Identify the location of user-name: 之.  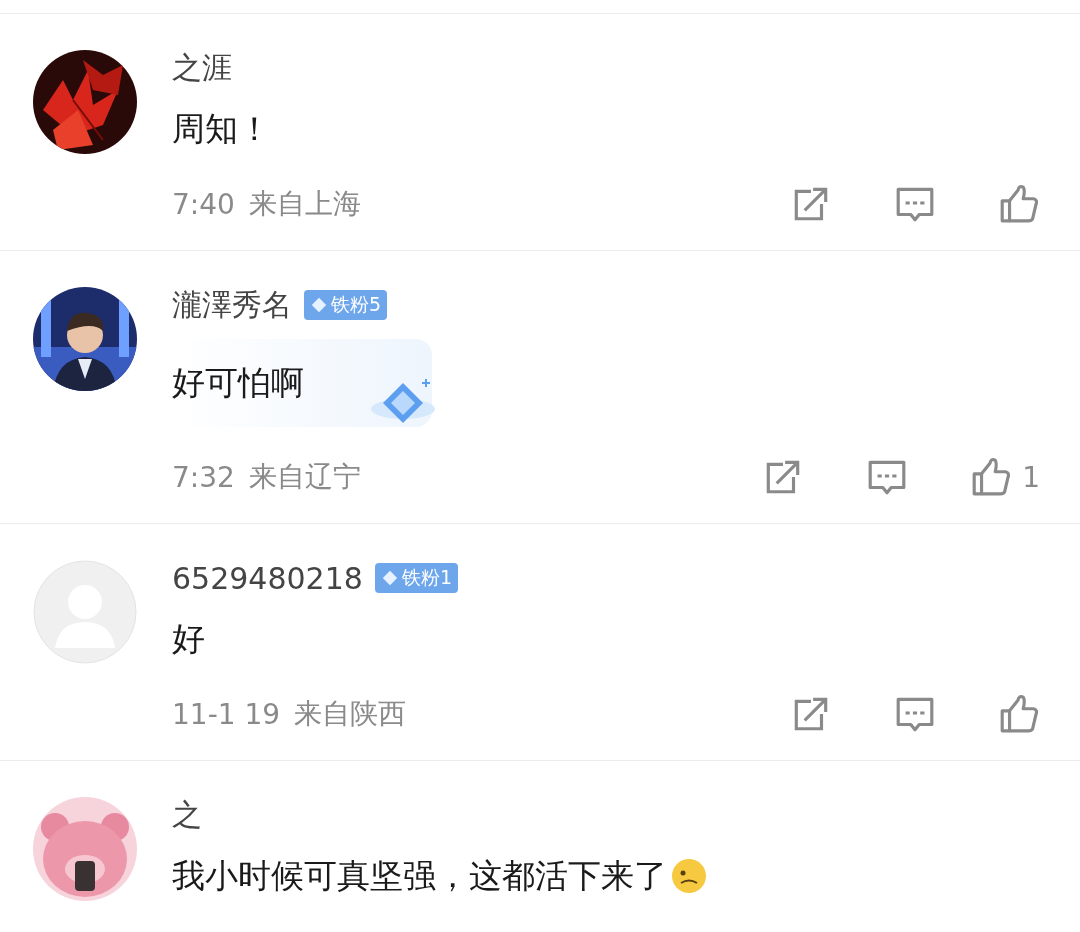
(187, 815).